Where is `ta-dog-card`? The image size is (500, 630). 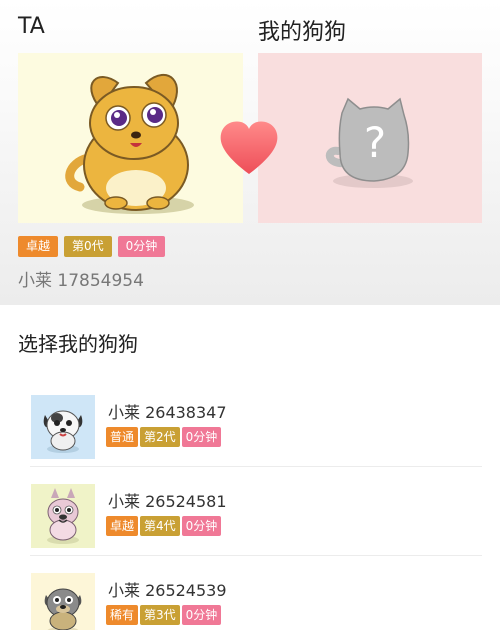 ta-dog-card is located at coordinates (130, 138).